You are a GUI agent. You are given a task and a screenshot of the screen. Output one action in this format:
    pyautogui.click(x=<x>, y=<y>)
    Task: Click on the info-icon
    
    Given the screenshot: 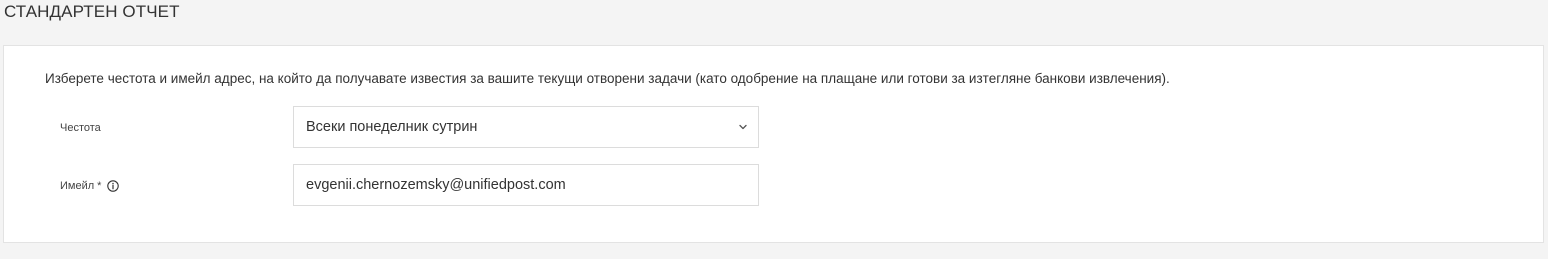 What is the action you would take?
    pyautogui.click(x=113, y=186)
    